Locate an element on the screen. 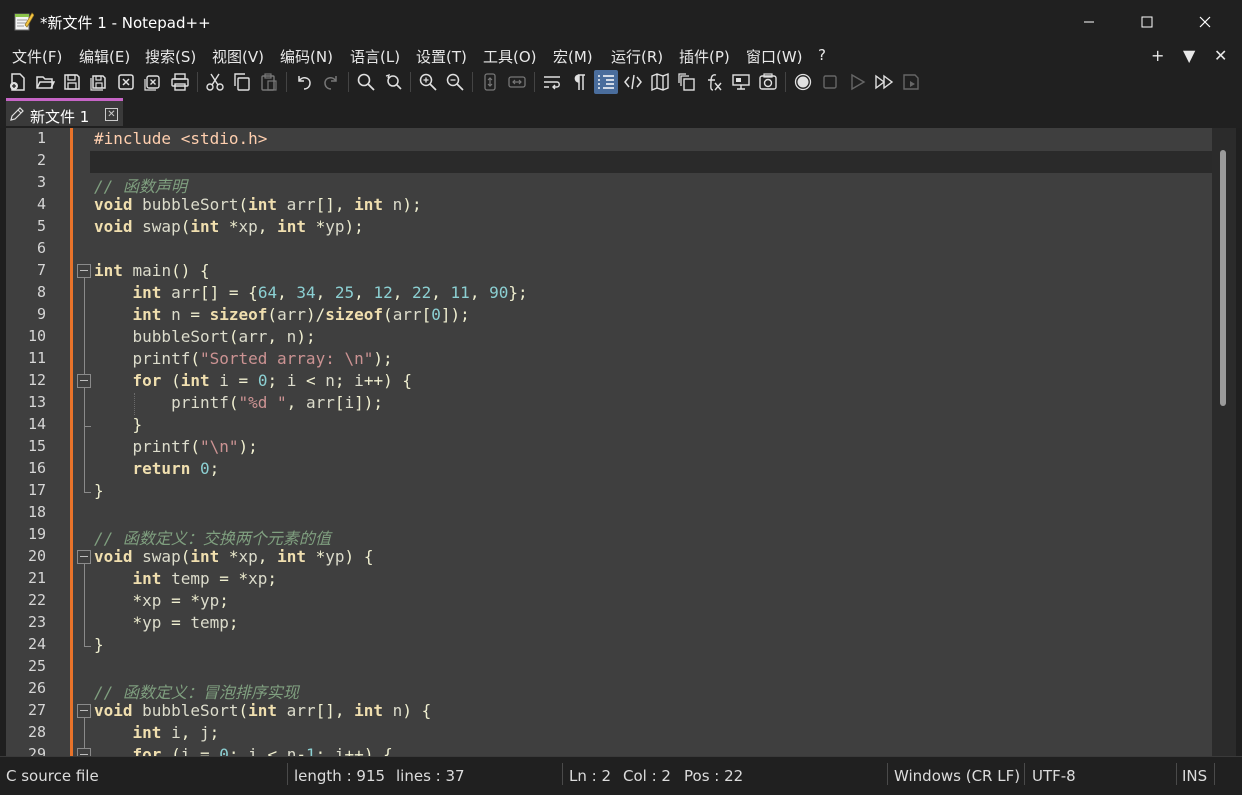  menu-window: 窗口(W) is located at coordinates (774, 56).